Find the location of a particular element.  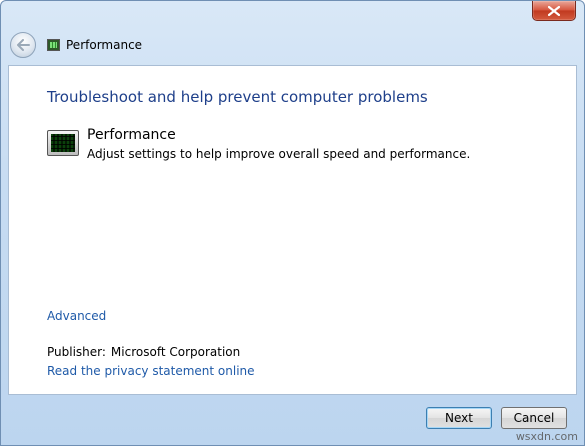

cancel-button: Cancel is located at coordinates (534, 418).